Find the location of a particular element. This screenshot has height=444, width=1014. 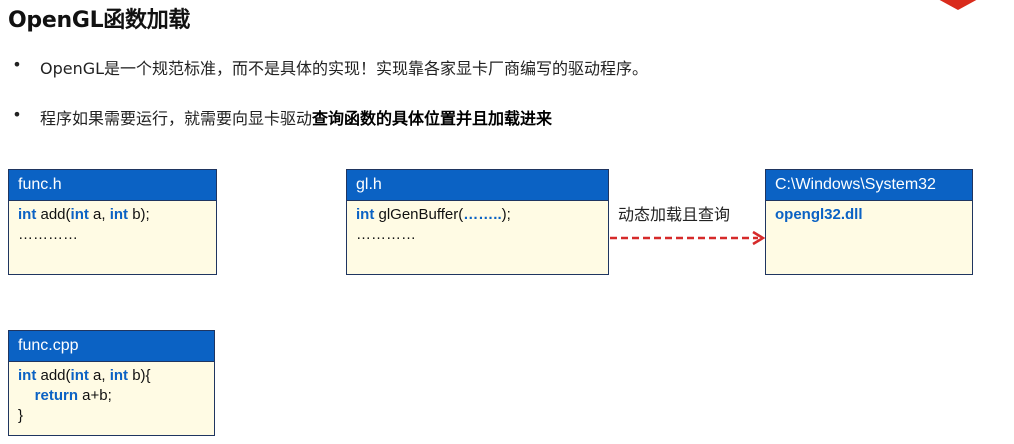

corner-decoration is located at coordinates (958, 5).